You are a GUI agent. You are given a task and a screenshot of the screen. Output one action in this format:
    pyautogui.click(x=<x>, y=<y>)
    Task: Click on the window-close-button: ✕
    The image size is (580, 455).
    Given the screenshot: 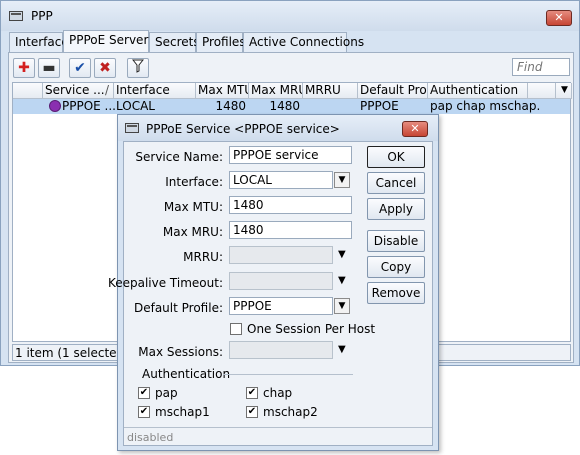 What is the action you would take?
    pyautogui.click(x=559, y=18)
    